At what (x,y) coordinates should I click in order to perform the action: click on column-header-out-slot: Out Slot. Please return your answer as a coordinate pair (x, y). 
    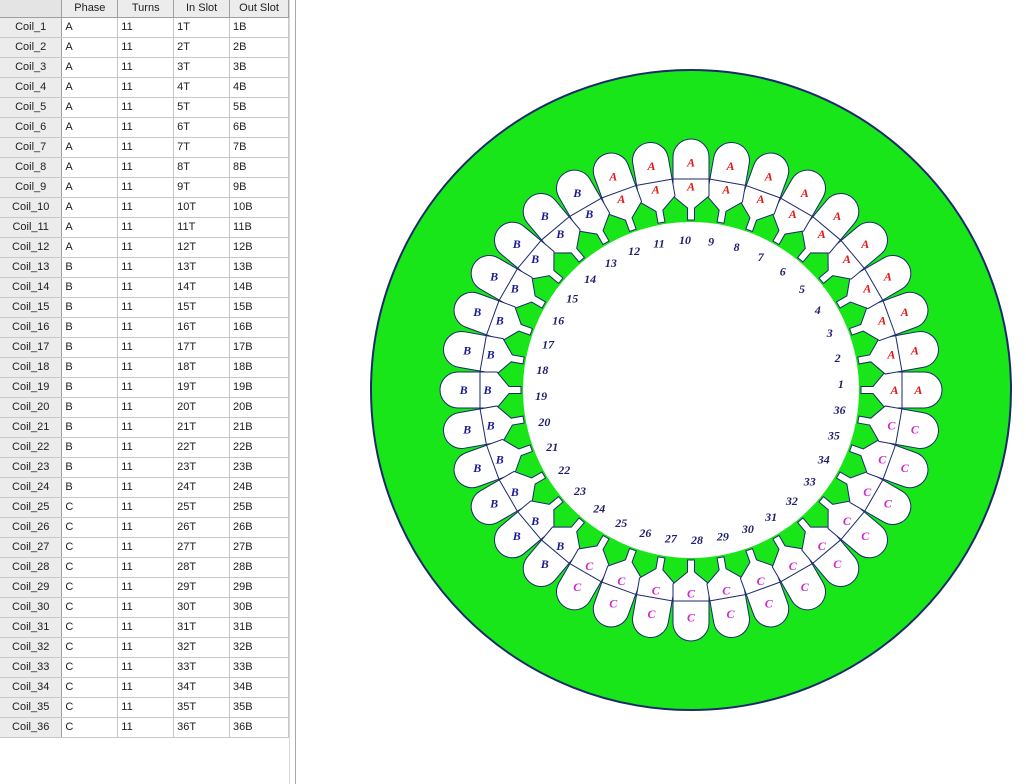
    Looking at the image, I should click on (259, 9).